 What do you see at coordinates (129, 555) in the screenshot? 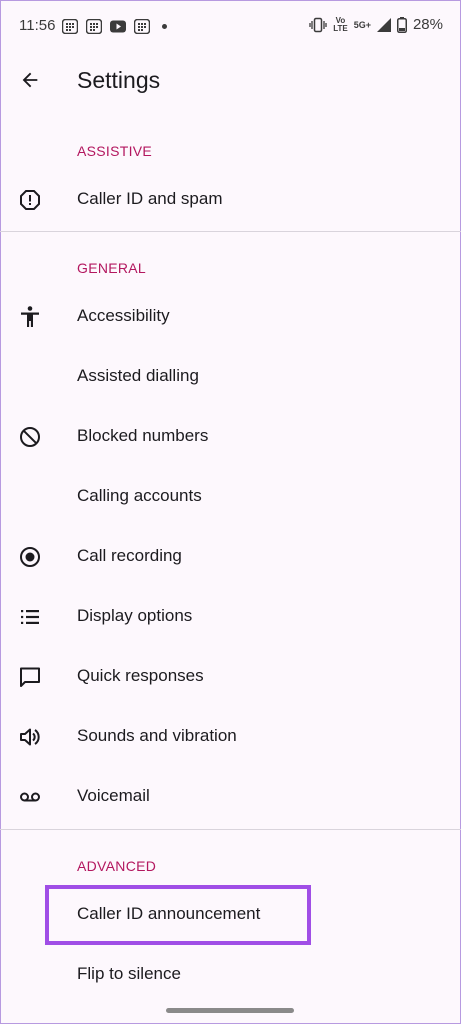
I see `settings-item-label: Call recording` at bounding box center [129, 555].